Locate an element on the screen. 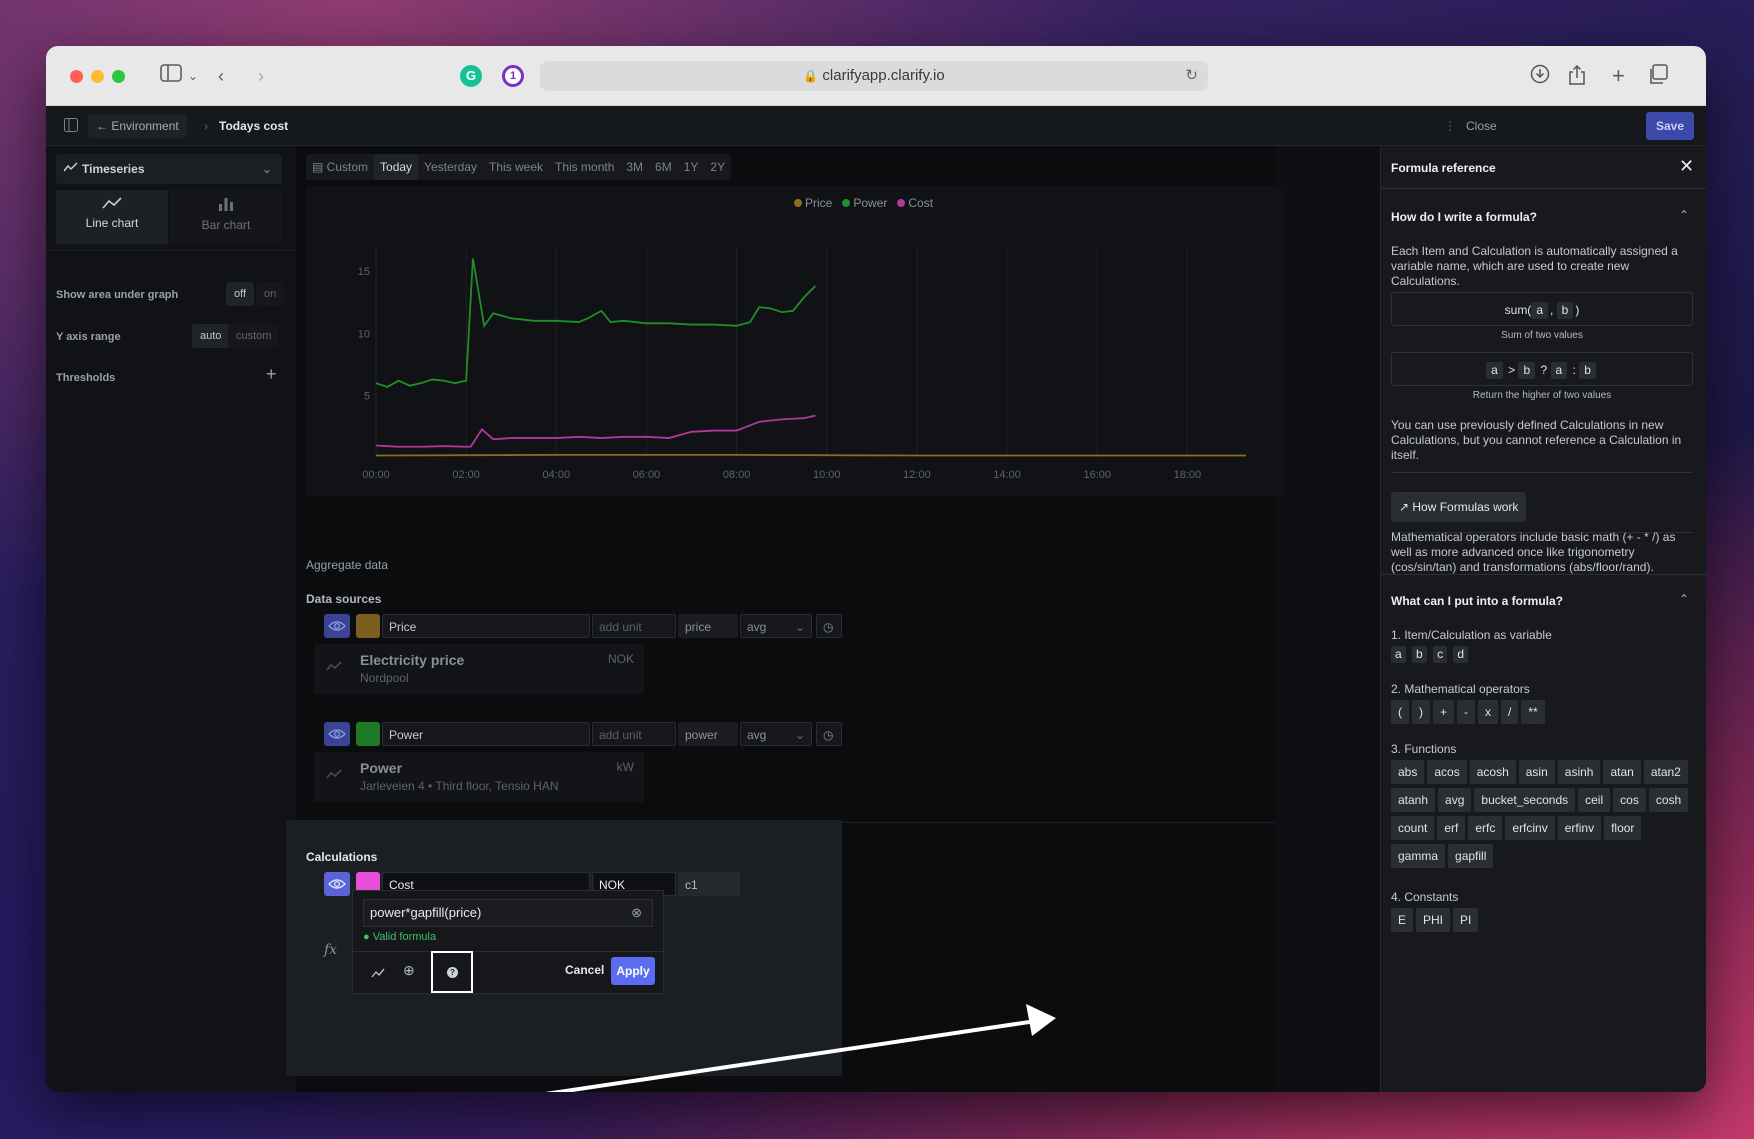 This screenshot has width=1754, height=1139. back-icon: ‹ is located at coordinates (221, 76).